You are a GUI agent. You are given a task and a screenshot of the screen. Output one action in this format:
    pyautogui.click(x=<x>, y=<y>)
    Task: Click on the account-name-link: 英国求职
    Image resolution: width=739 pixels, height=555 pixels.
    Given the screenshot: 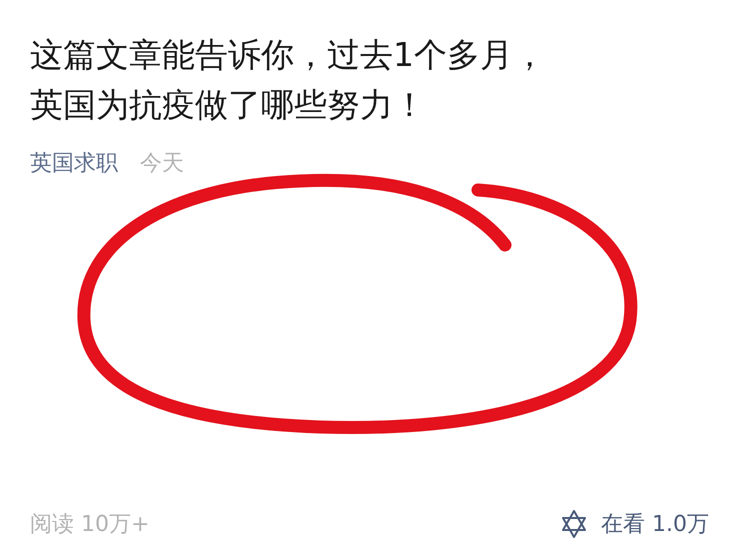 What is the action you would take?
    pyautogui.click(x=74, y=163)
    